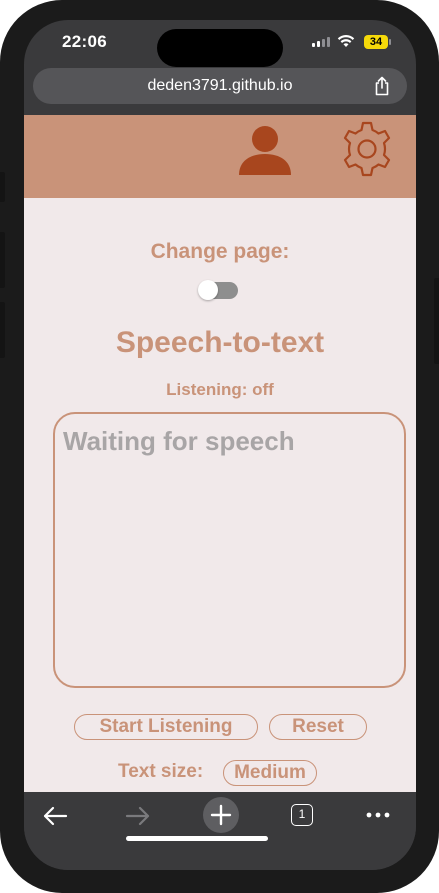 This screenshot has width=439, height=893. What do you see at coordinates (390, 42) in the screenshot?
I see `battery-nub` at bounding box center [390, 42].